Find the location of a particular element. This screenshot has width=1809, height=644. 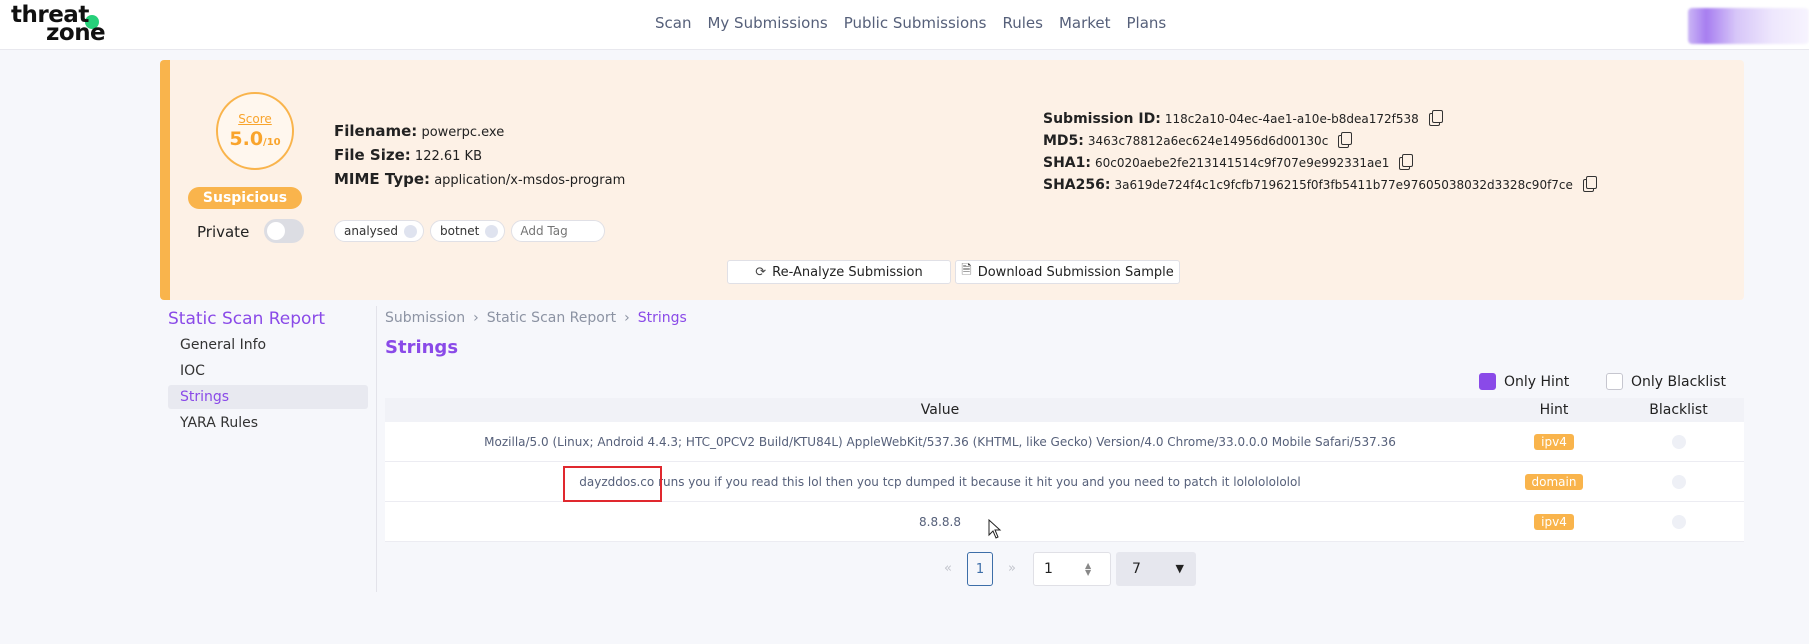

nav-scan: Scan is located at coordinates (673, 23).